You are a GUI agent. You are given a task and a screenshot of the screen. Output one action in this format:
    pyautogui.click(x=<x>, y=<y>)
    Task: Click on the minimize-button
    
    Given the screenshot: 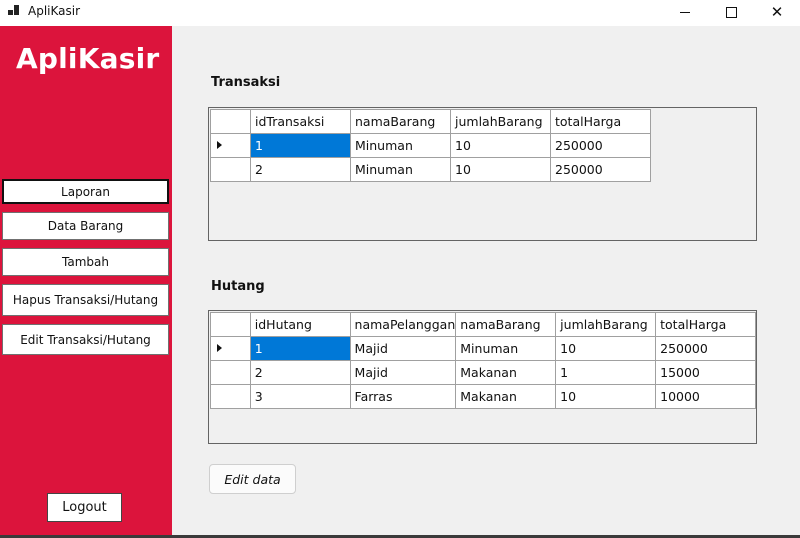 What is the action you would take?
    pyautogui.click(x=685, y=12)
    